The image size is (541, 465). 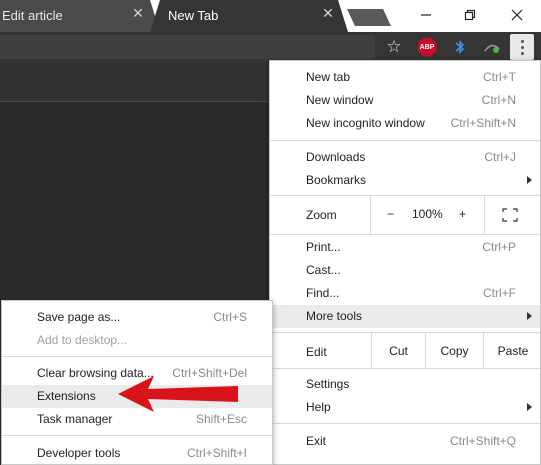 I want to click on red-arrow-annotation, so click(x=178, y=394).